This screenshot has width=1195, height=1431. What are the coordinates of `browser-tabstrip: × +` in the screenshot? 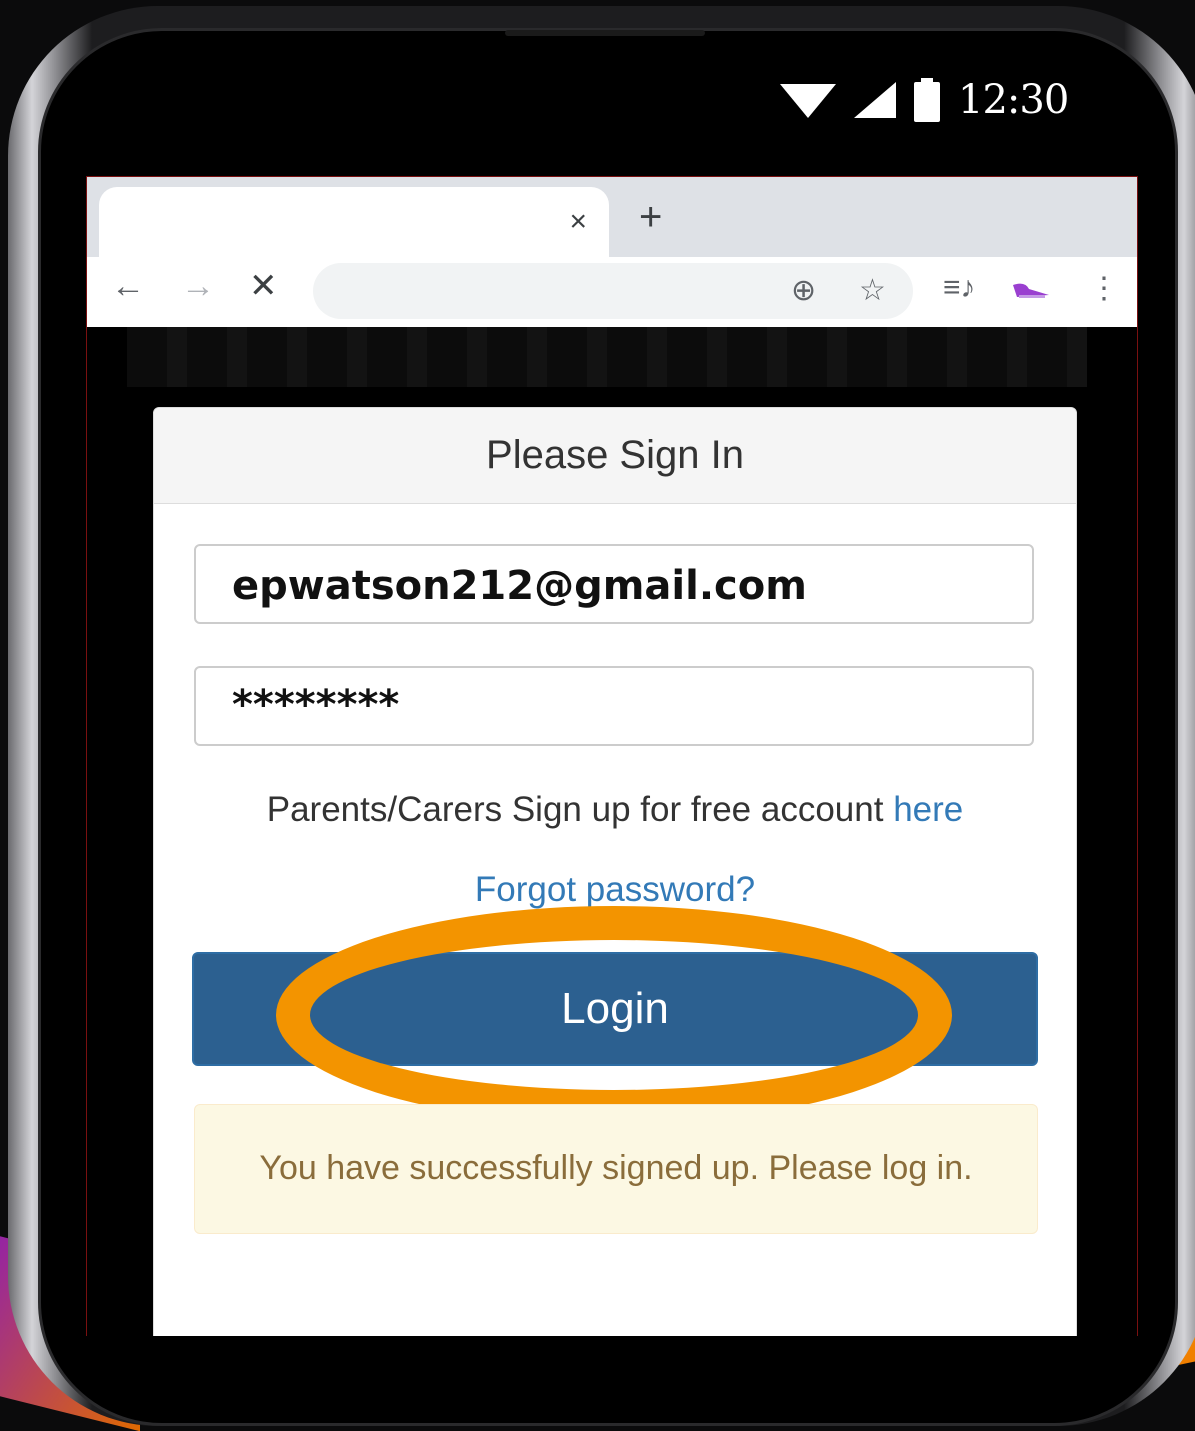 It's located at (612, 217).